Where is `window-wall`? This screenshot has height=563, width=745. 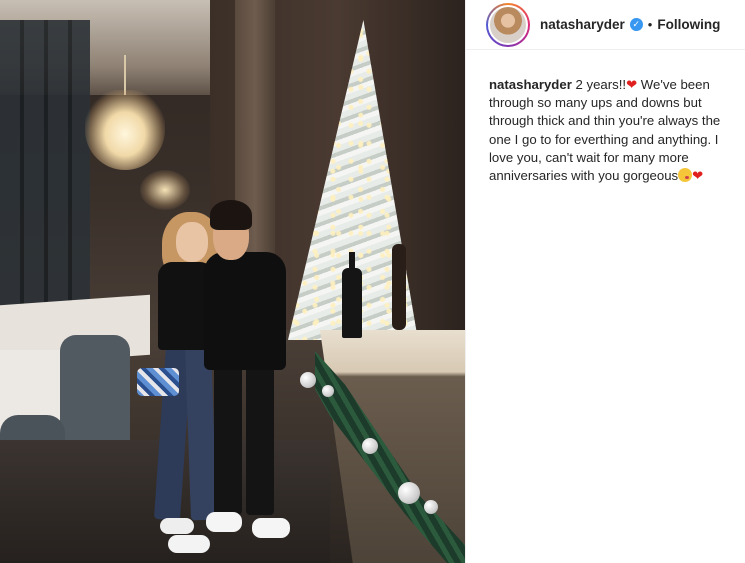 window-wall is located at coordinates (45, 165).